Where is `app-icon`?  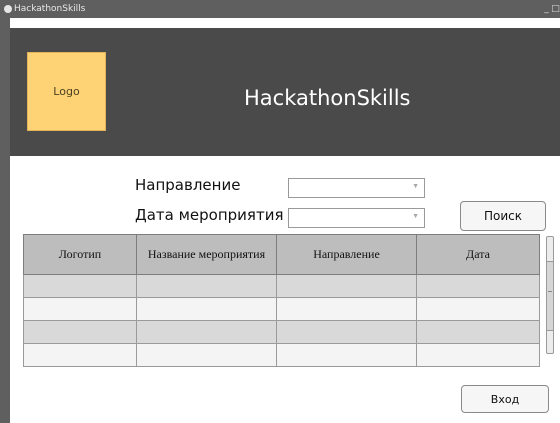
app-icon is located at coordinates (8, 9).